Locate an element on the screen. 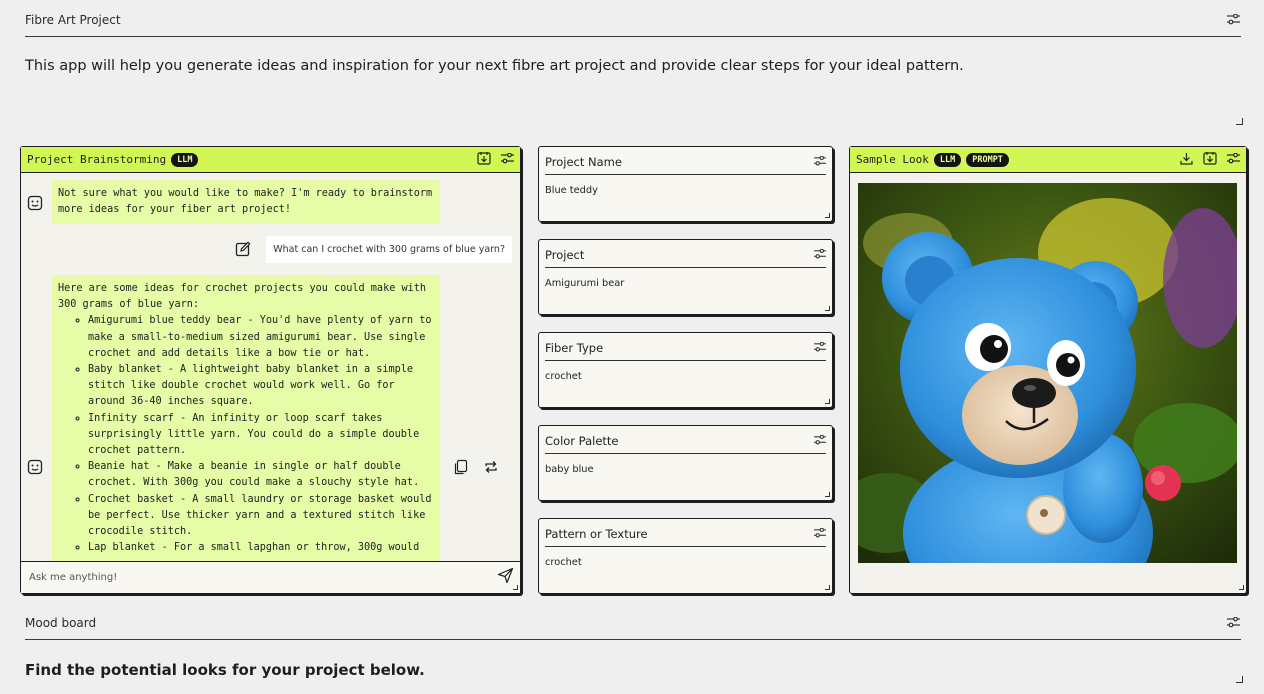  field-label: Project is located at coordinates (565, 255).